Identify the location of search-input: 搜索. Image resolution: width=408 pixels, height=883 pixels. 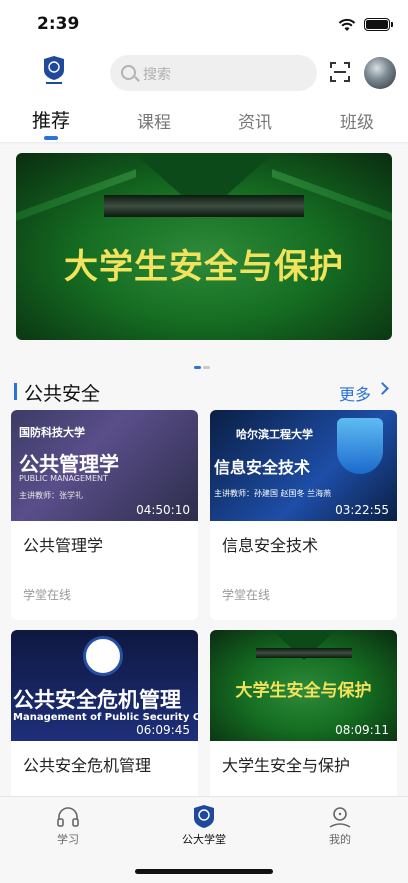
(213, 73).